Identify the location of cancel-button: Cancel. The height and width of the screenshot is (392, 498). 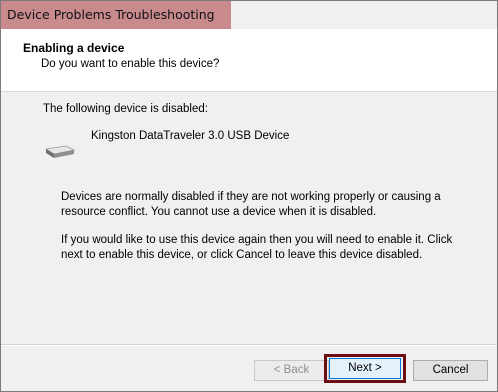
(450, 370).